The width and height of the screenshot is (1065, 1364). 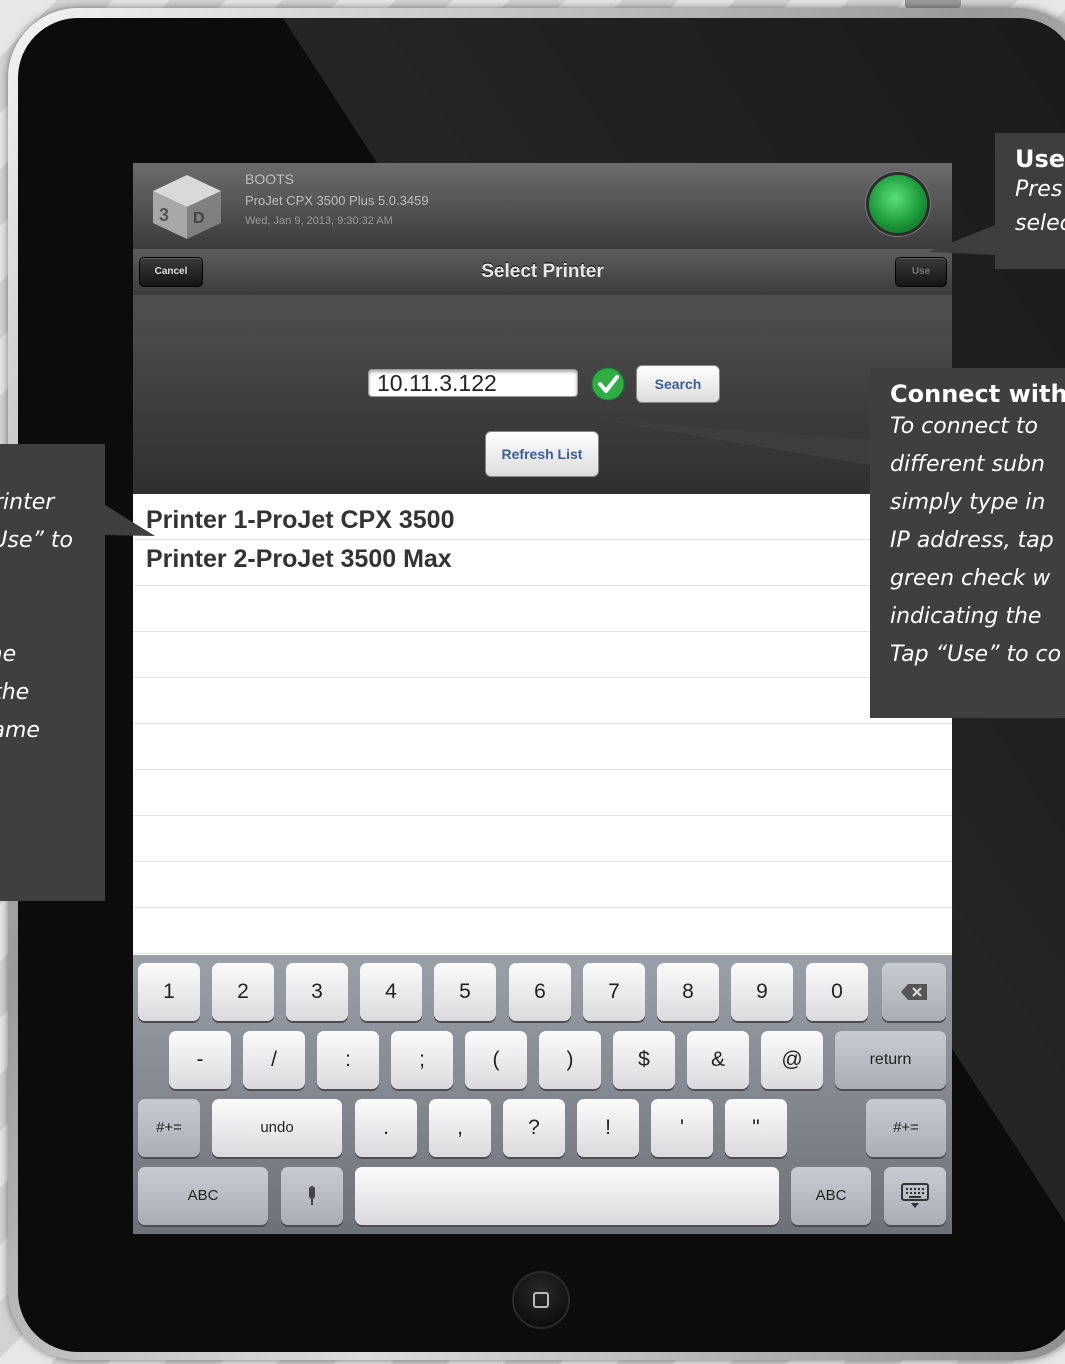 What do you see at coordinates (277, 1128) in the screenshot?
I see `undo-key: undo` at bounding box center [277, 1128].